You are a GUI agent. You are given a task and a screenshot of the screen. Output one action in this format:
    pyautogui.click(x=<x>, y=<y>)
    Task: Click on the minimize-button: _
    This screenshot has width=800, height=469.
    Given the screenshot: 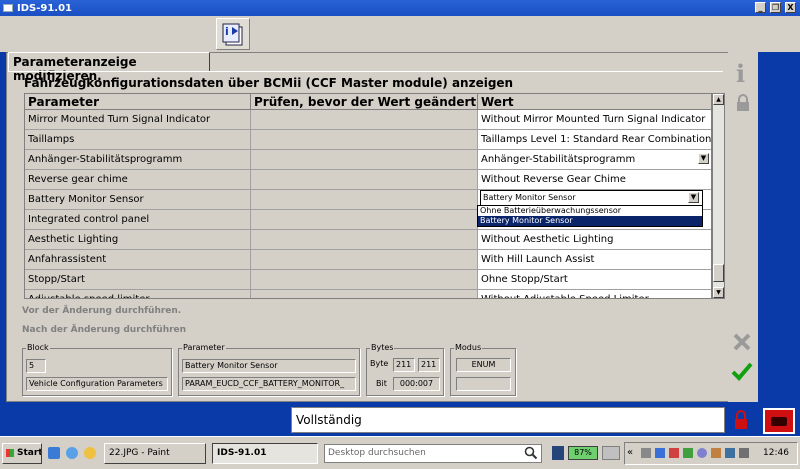 What is the action you would take?
    pyautogui.click(x=760, y=7)
    